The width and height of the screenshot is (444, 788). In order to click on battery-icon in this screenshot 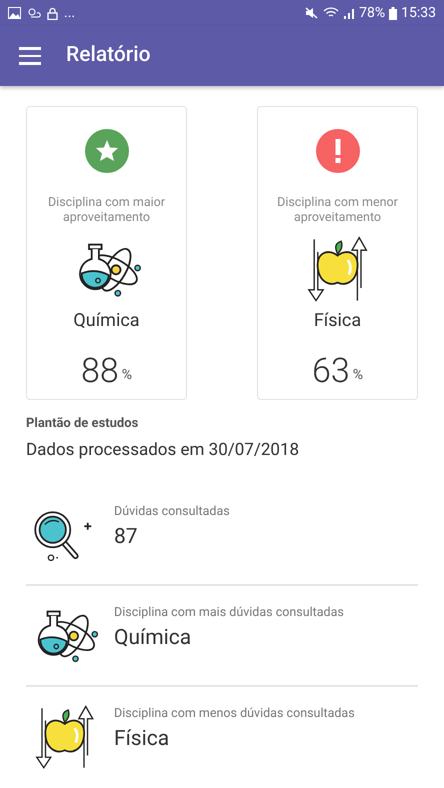, I will do `click(393, 13)`.